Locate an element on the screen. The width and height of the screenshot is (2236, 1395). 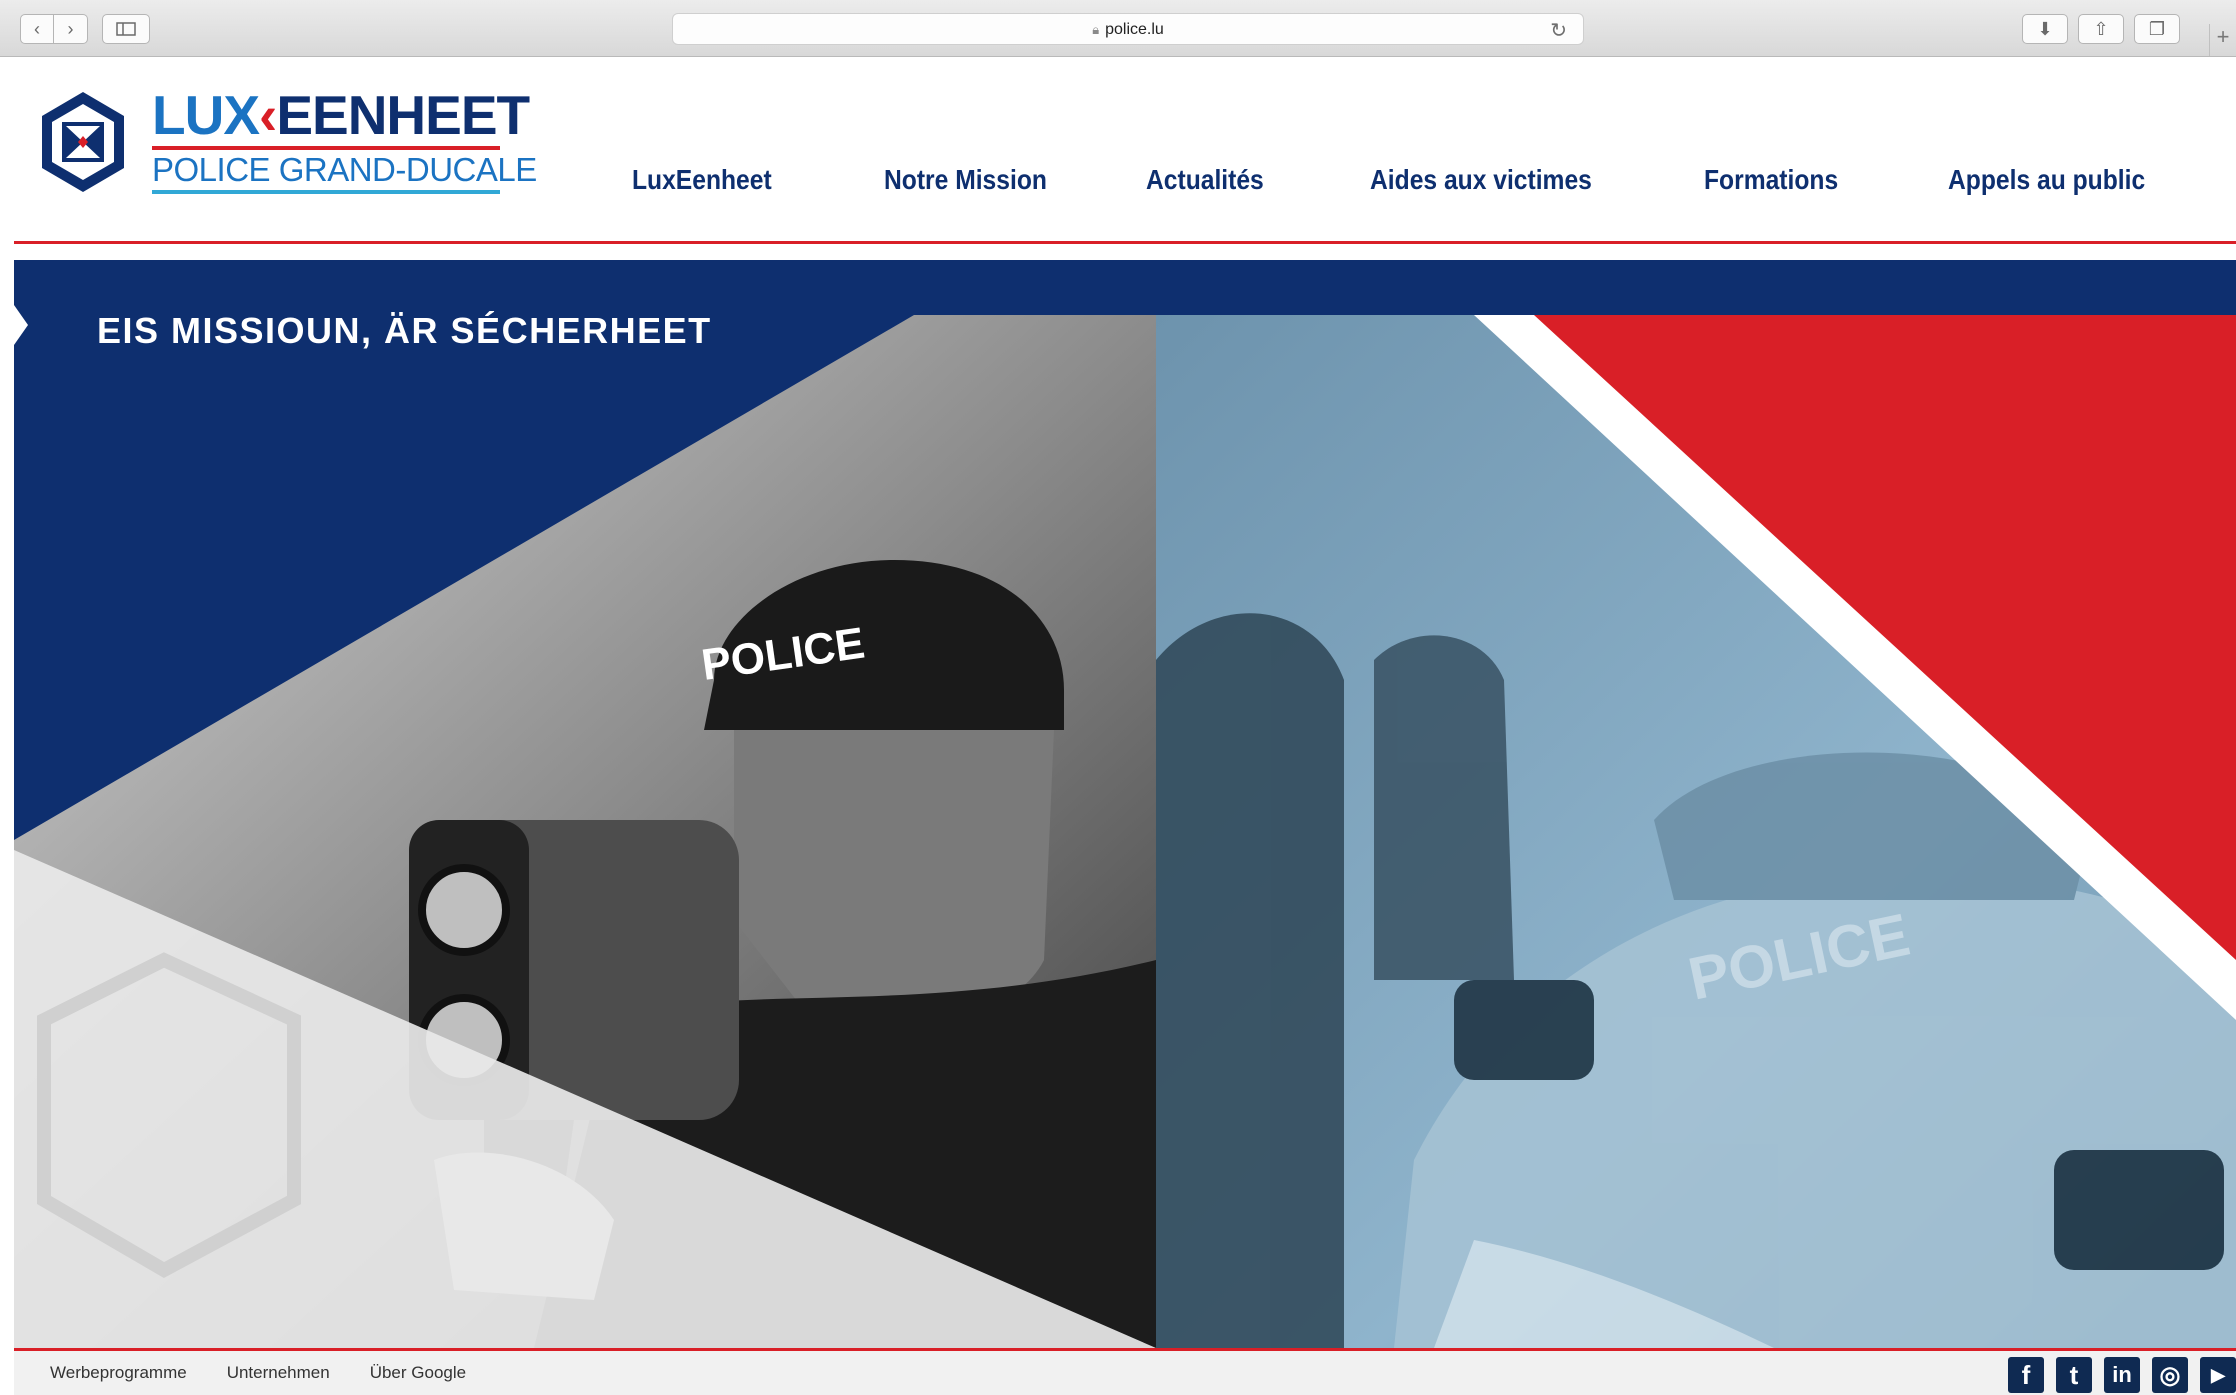
nav-item-actualites: Actualités is located at coordinates (1205, 180).